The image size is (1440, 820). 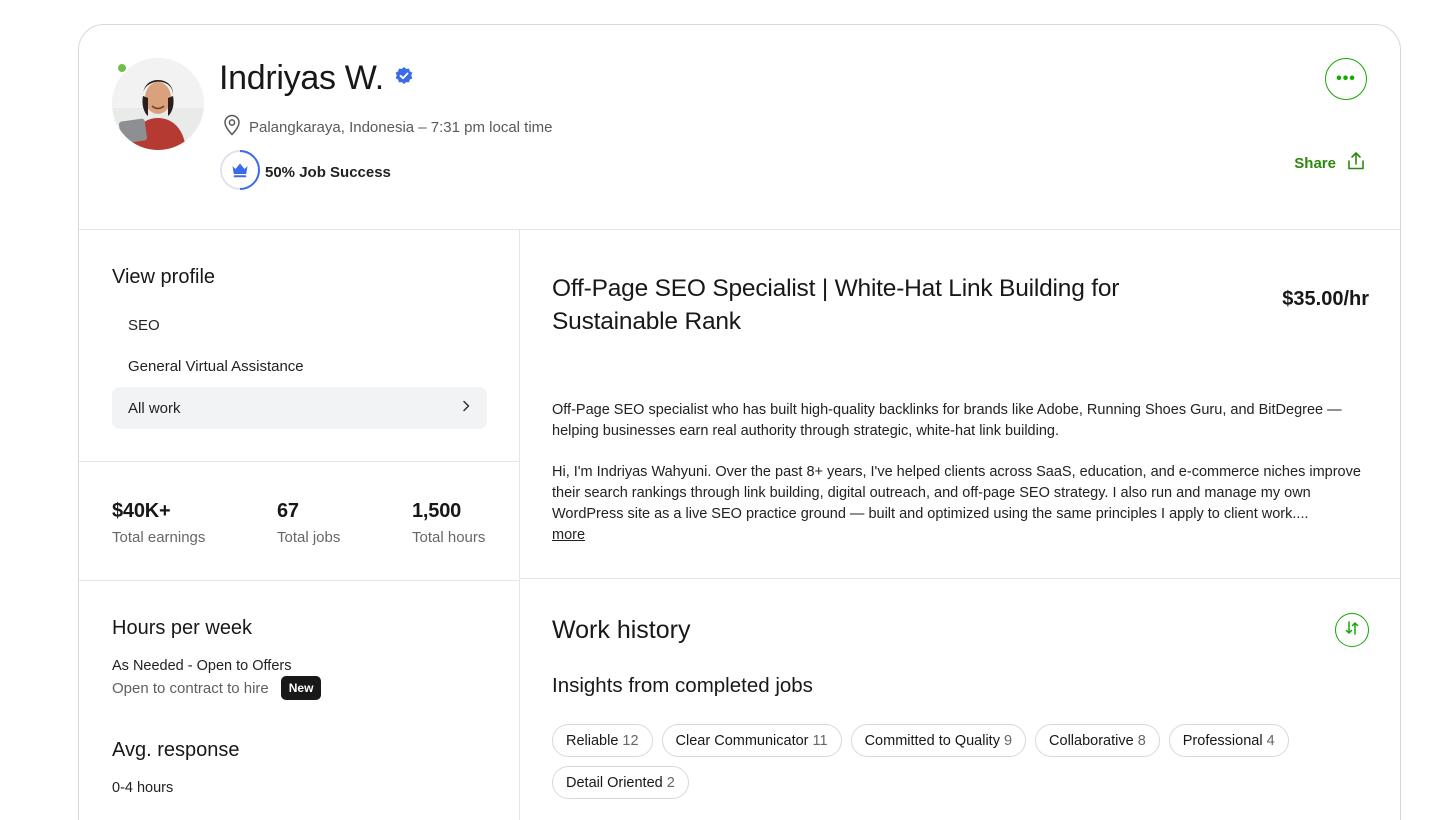 What do you see at coordinates (301, 688) in the screenshot?
I see `new-badge: New` at bounding box center [301, 688].